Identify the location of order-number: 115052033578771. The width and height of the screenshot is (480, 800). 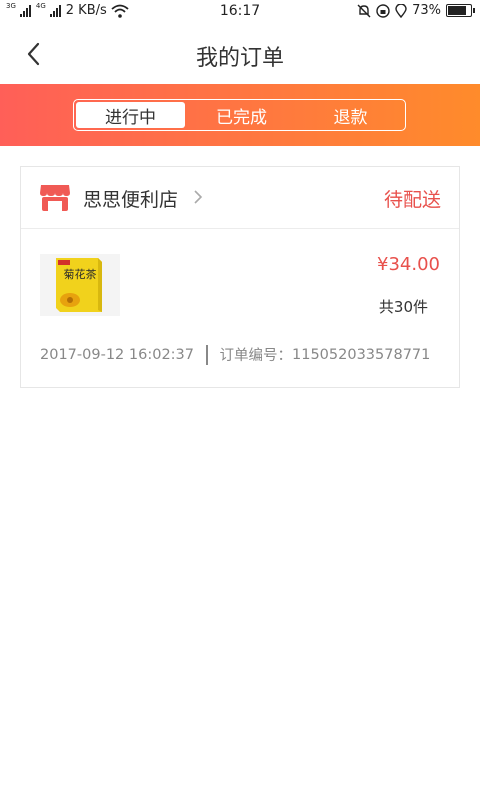
(361, 354).